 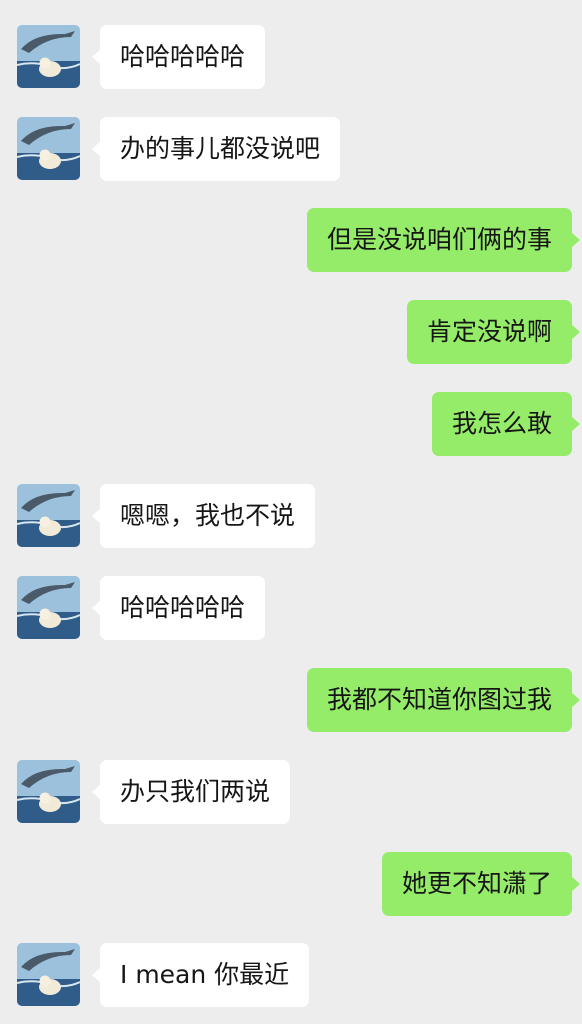 I want to click on outgoing-message-bubble: 我怎么敢, so click(x=506, y=424).